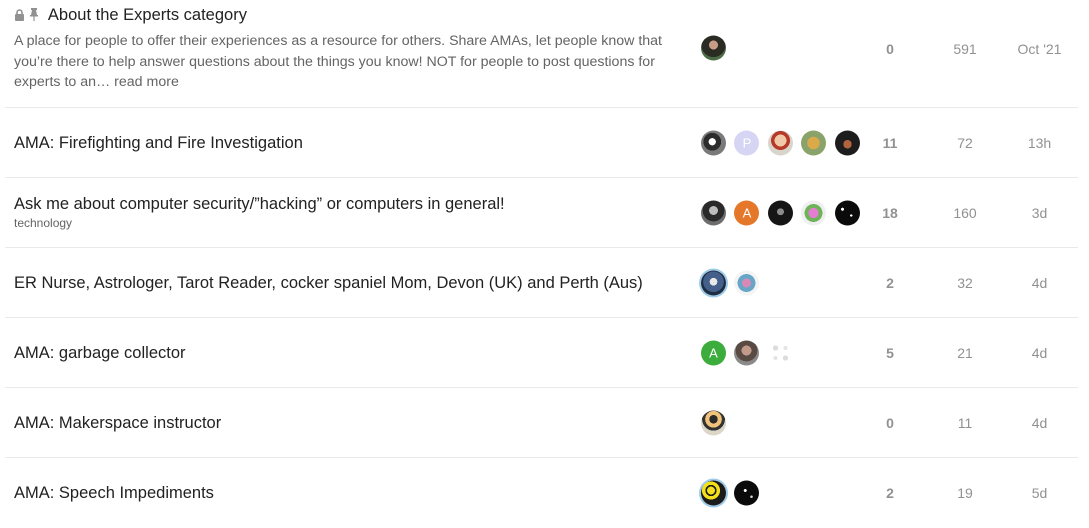 The height and width of the screenshot is (528, 1089). What do you see at coordinates (117, 423) in the screenshot?
I see `topic-title-link: AMA: Makerspace instructor` at bounding box center [117, 423].